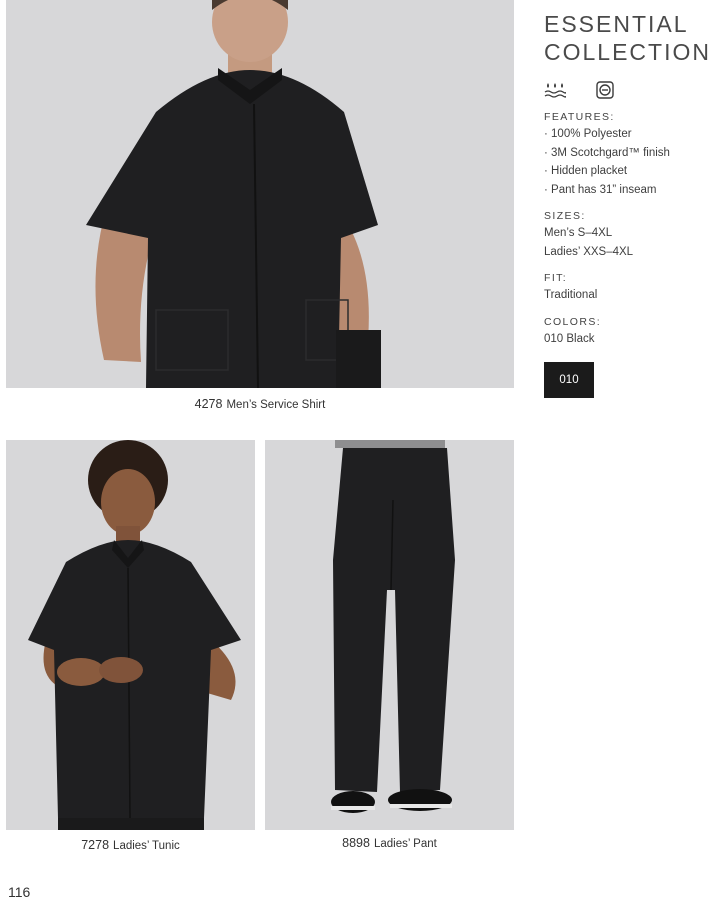 This screenshot has width=720, height=905. What do you see at coordinates (578, 233) in the screenshot?
I see `size-item: Men’s S–4XL` at bounding box center [578, 233].